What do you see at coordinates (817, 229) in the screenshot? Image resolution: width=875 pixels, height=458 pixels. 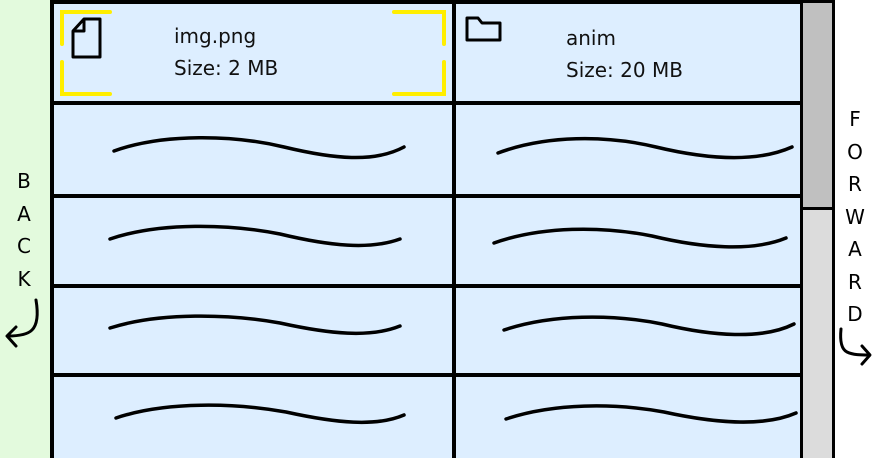 I see `vertical-scrollbar` at bounding box center [817, 229].